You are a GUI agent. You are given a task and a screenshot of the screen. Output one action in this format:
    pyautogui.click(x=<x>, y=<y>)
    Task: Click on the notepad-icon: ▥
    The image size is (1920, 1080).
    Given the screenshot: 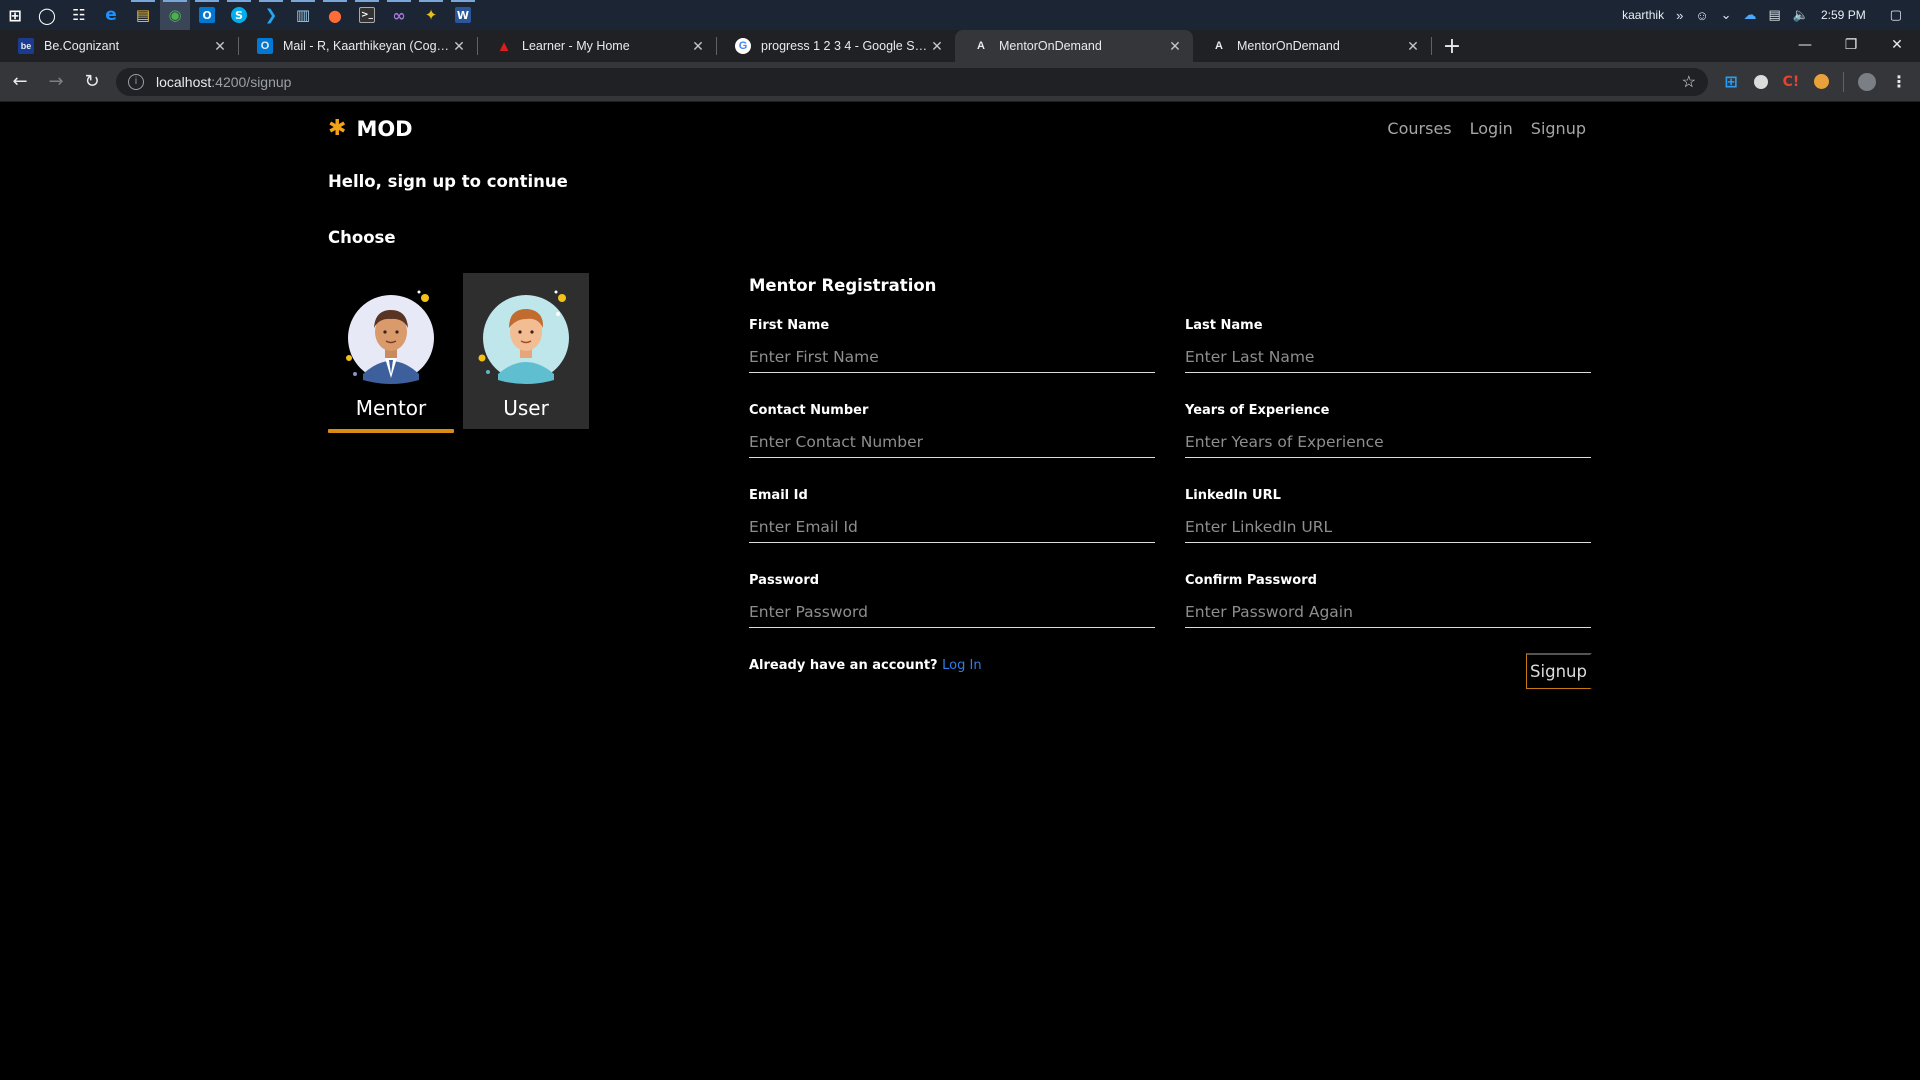 What is the action you would take?
    pyautogui.click(x=303, y=15)
    